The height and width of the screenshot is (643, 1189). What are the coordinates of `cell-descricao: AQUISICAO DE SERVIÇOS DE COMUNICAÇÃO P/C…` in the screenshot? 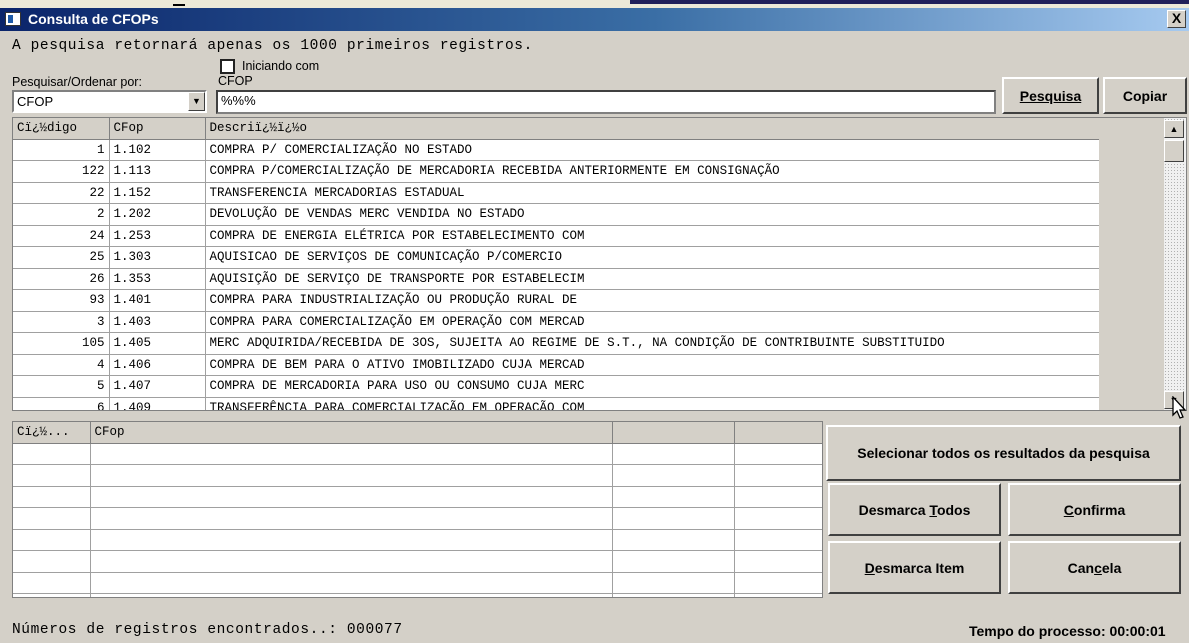 It's located at (652, 257).